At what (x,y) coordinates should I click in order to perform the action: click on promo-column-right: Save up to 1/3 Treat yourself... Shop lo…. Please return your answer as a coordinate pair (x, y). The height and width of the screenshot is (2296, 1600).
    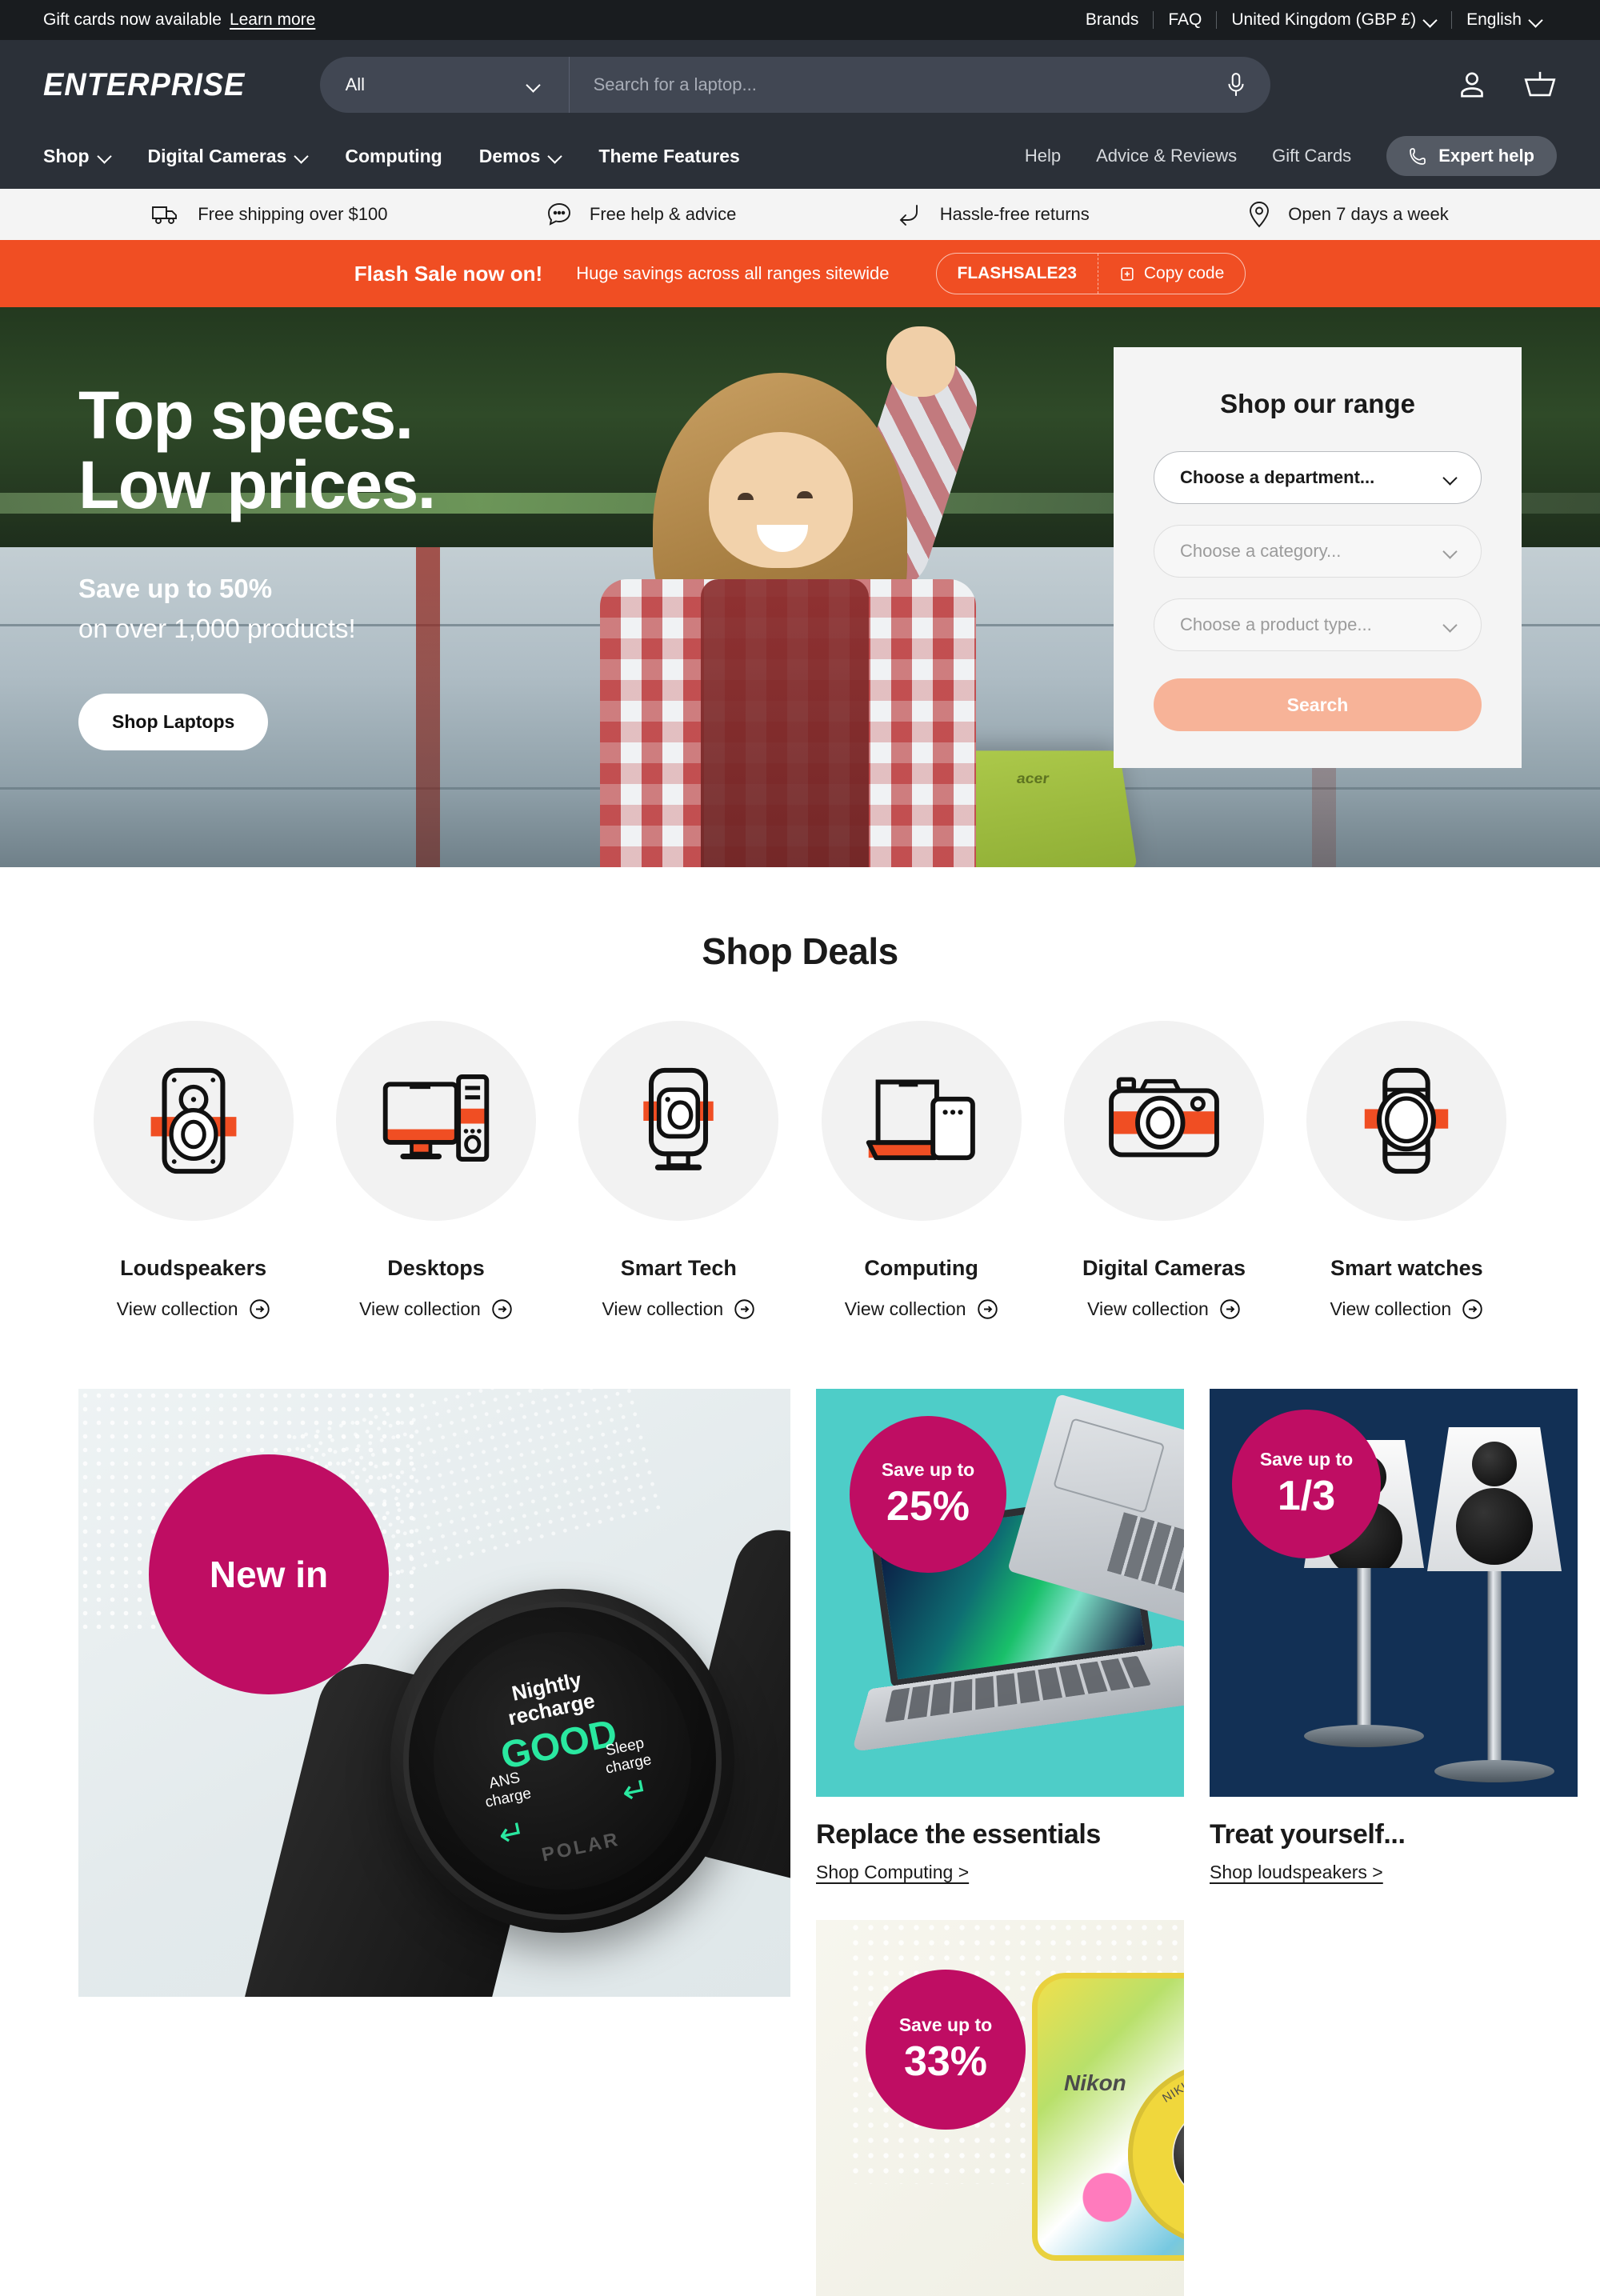
    Looking at the image, I should click on (1394, 1842).